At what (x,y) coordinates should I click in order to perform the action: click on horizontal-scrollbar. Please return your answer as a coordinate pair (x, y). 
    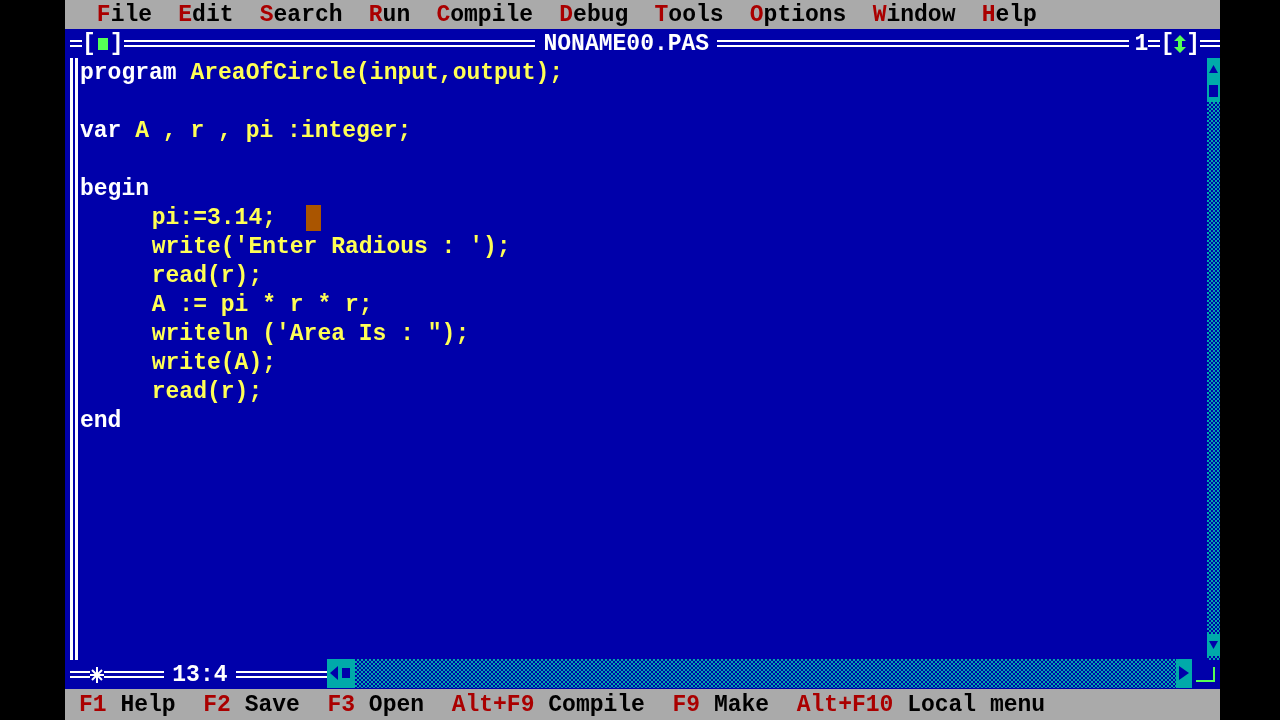
    Looking at the image, I should click on (759, 673).